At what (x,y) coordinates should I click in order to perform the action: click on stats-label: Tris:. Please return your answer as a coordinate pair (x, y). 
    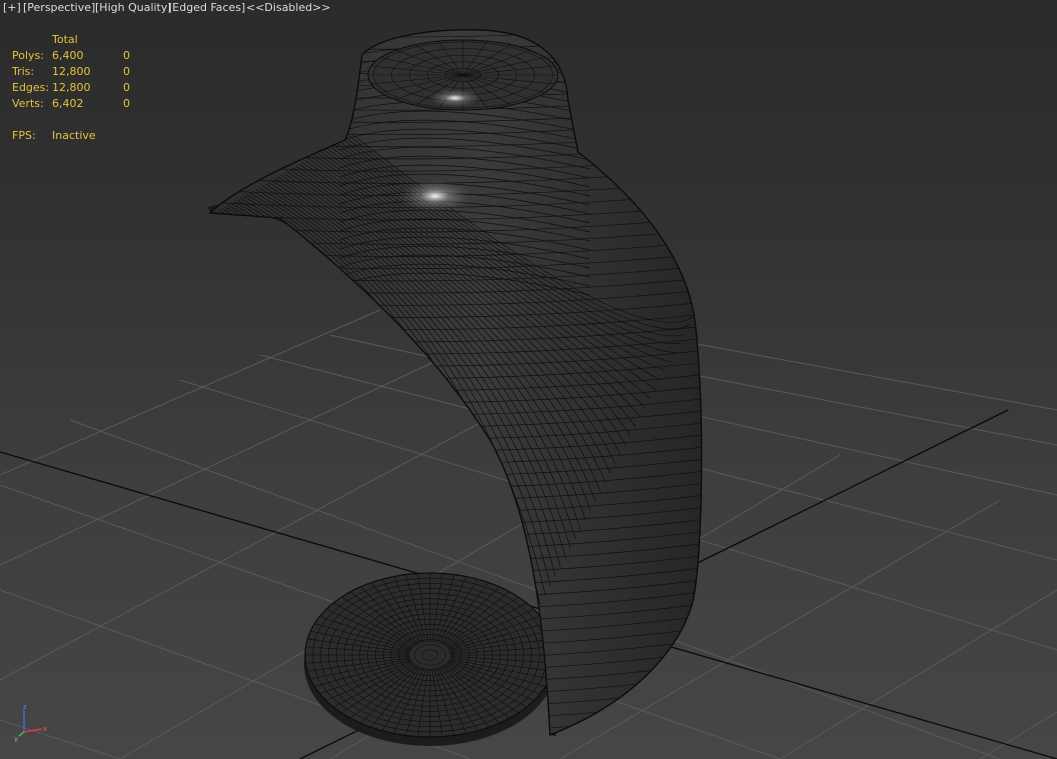
    Looking at the image, I should click on (23, 71).